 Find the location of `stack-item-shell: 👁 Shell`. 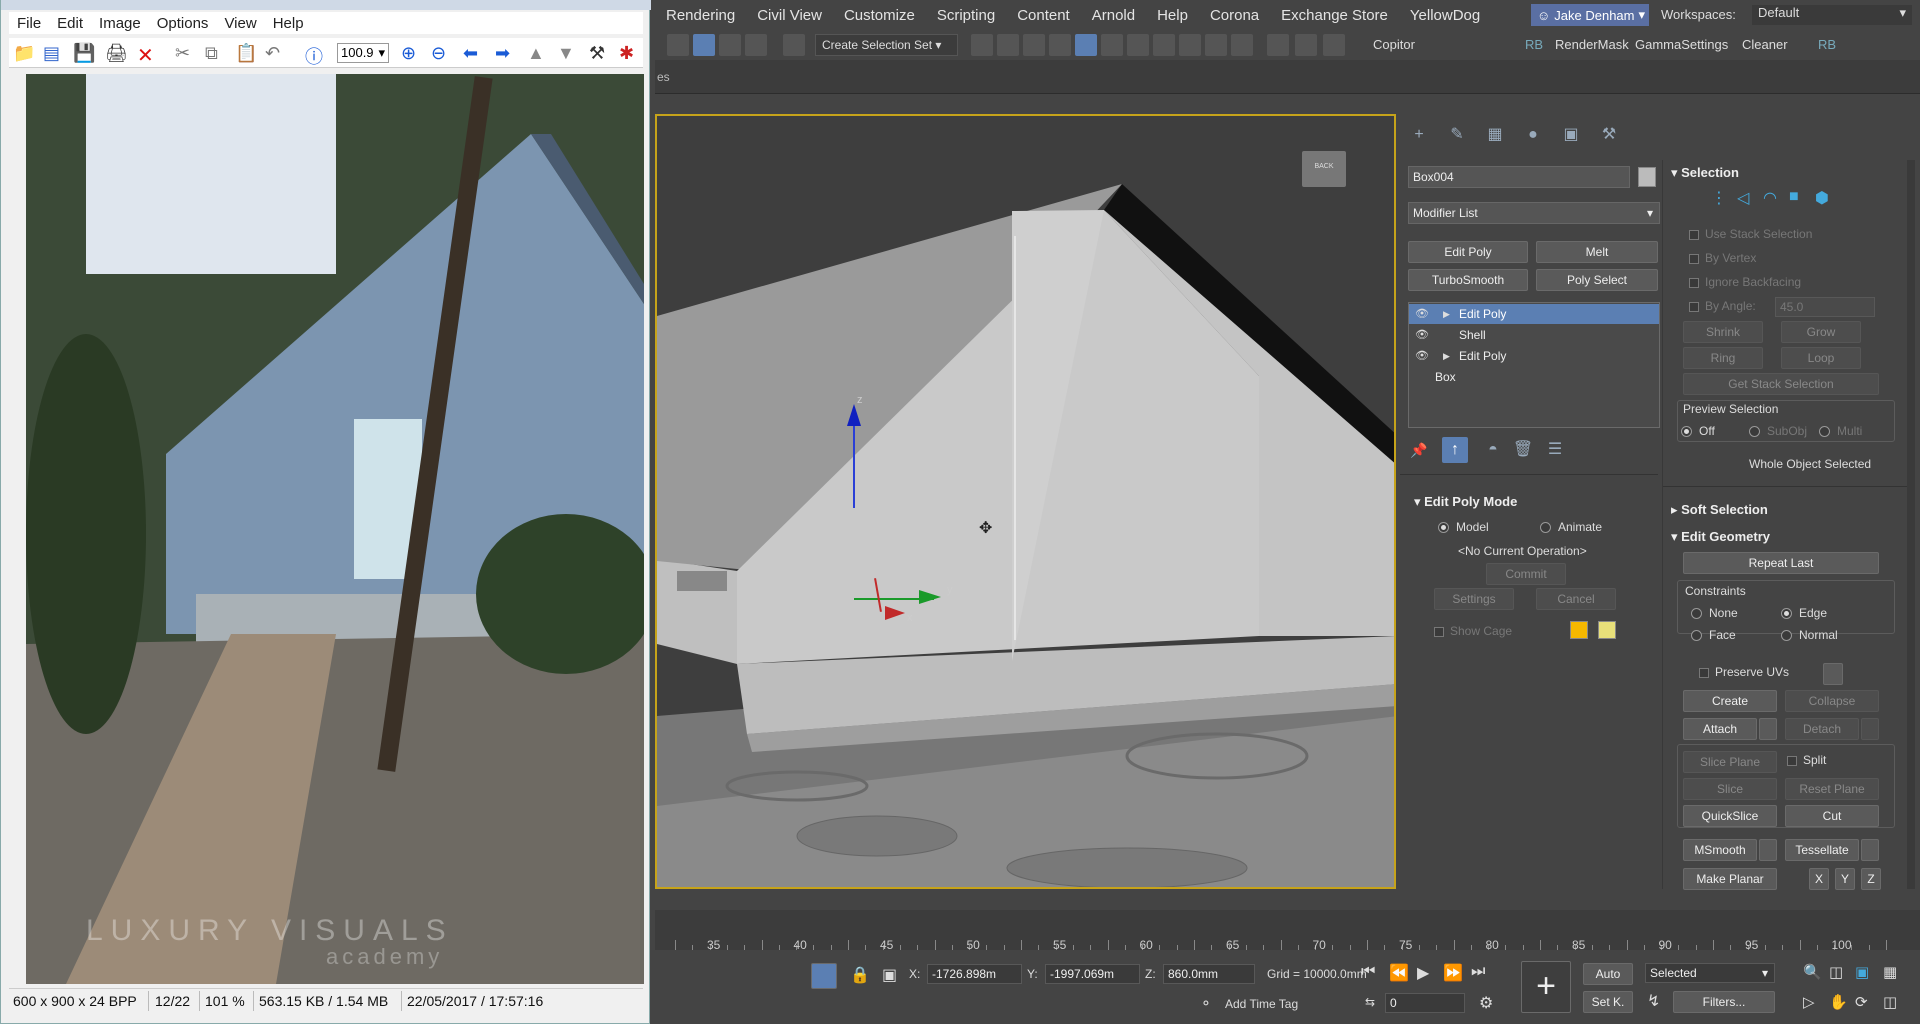

stack-item-shell: 👁 Shell is located at coordinates (1534, 335).